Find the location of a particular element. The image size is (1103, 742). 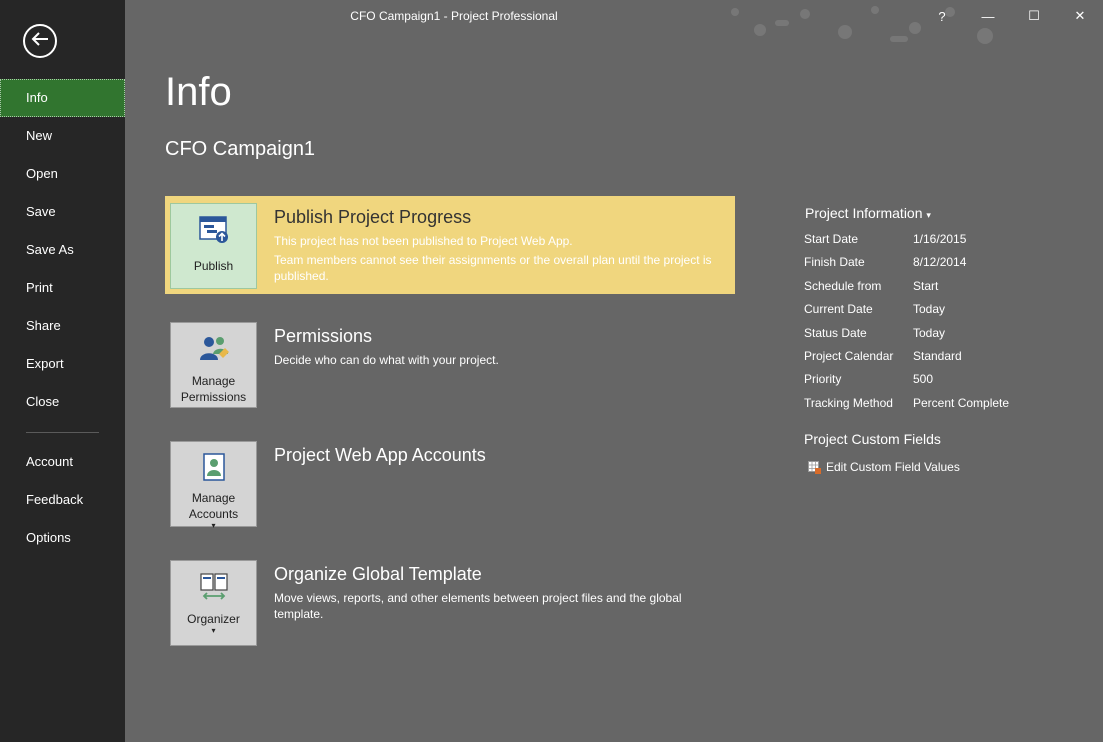

custom-fields-heading: Project Custom Fields is located at coordinates (872, 439).